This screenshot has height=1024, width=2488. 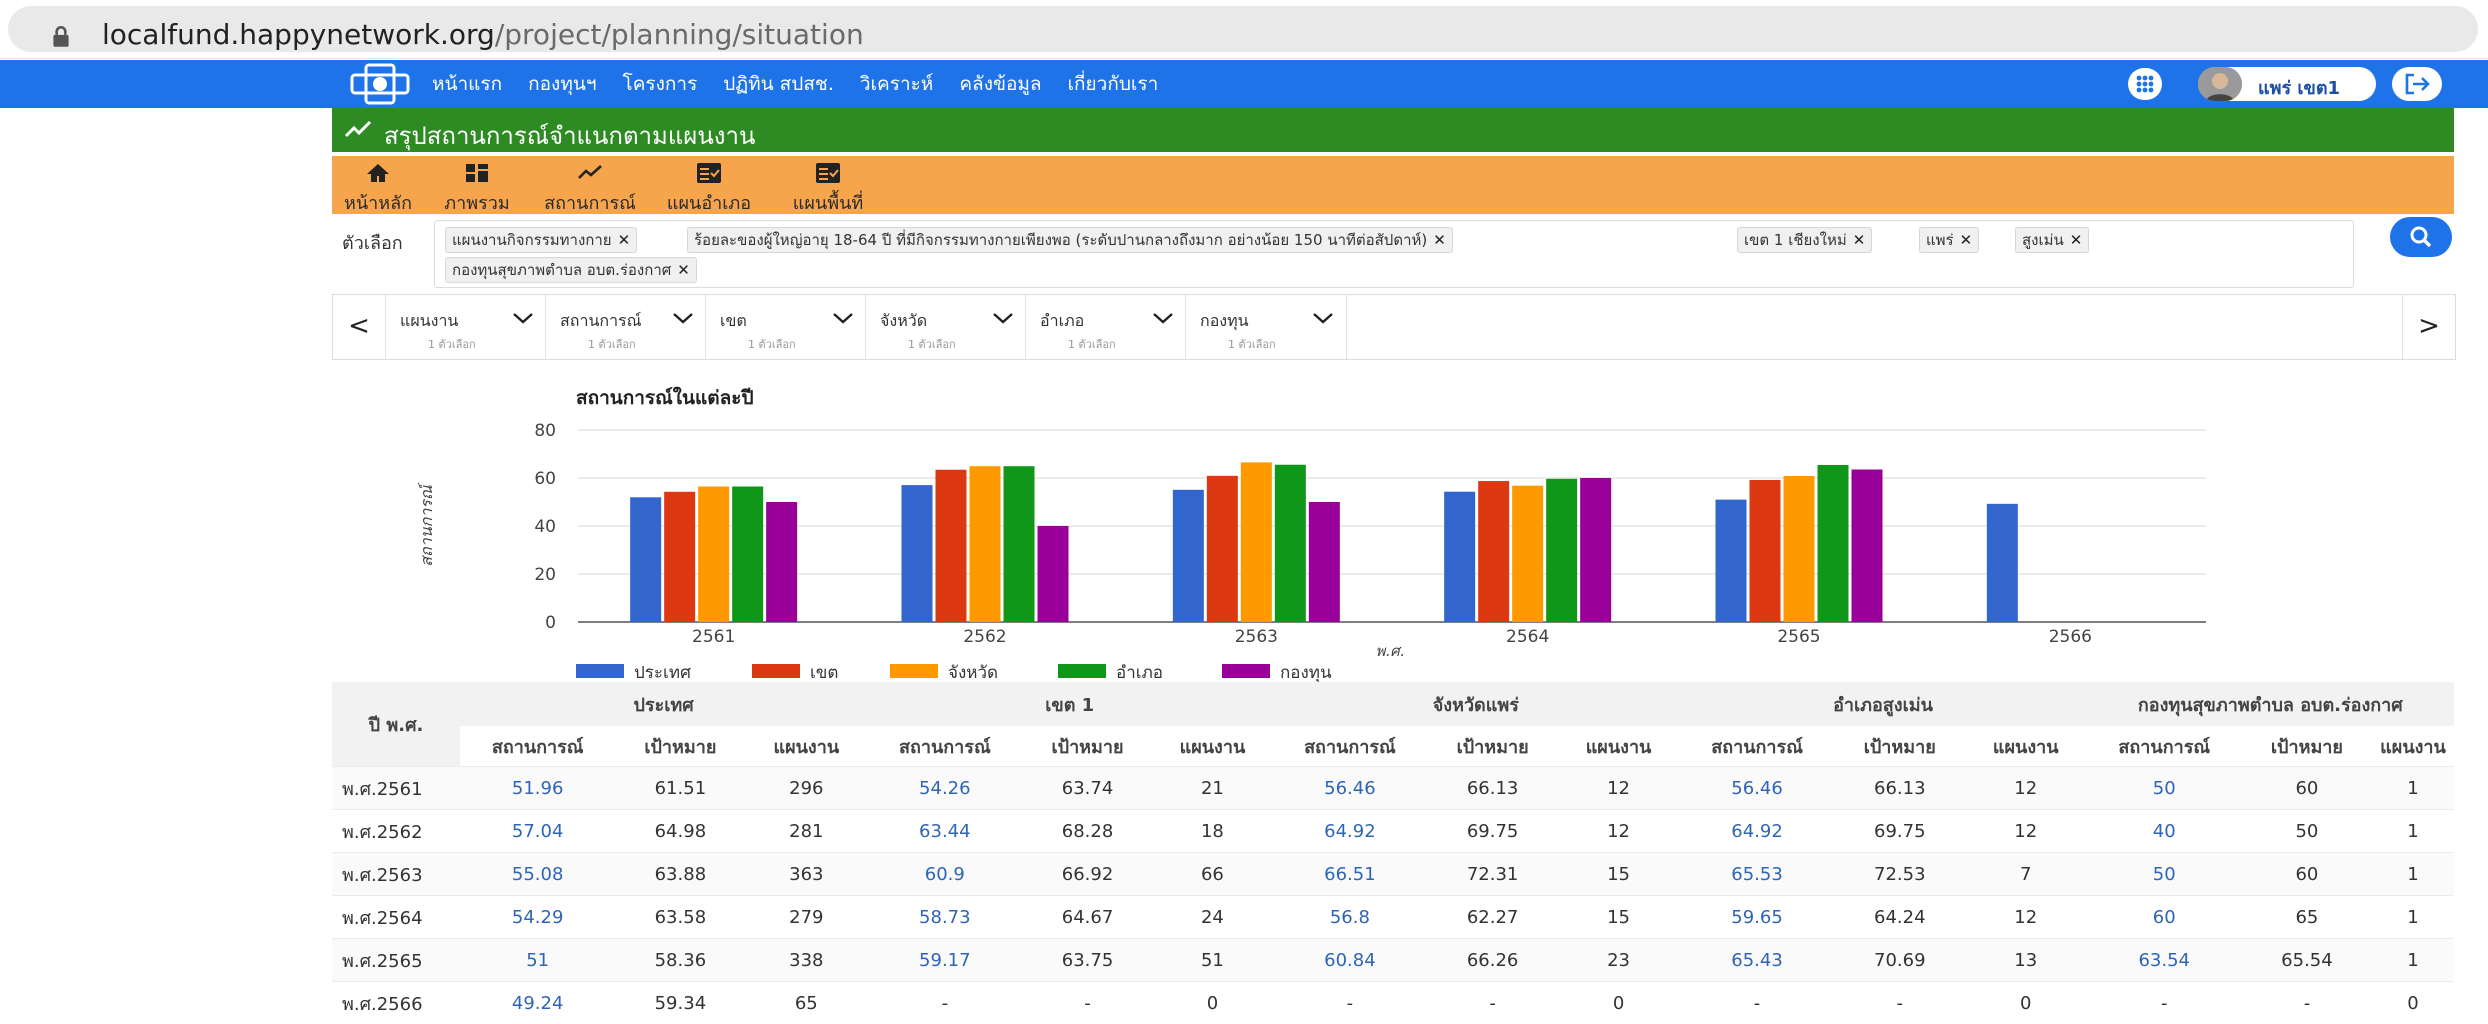 I want to click on x-tick-label: 2565, so click(x=1798, y=637).